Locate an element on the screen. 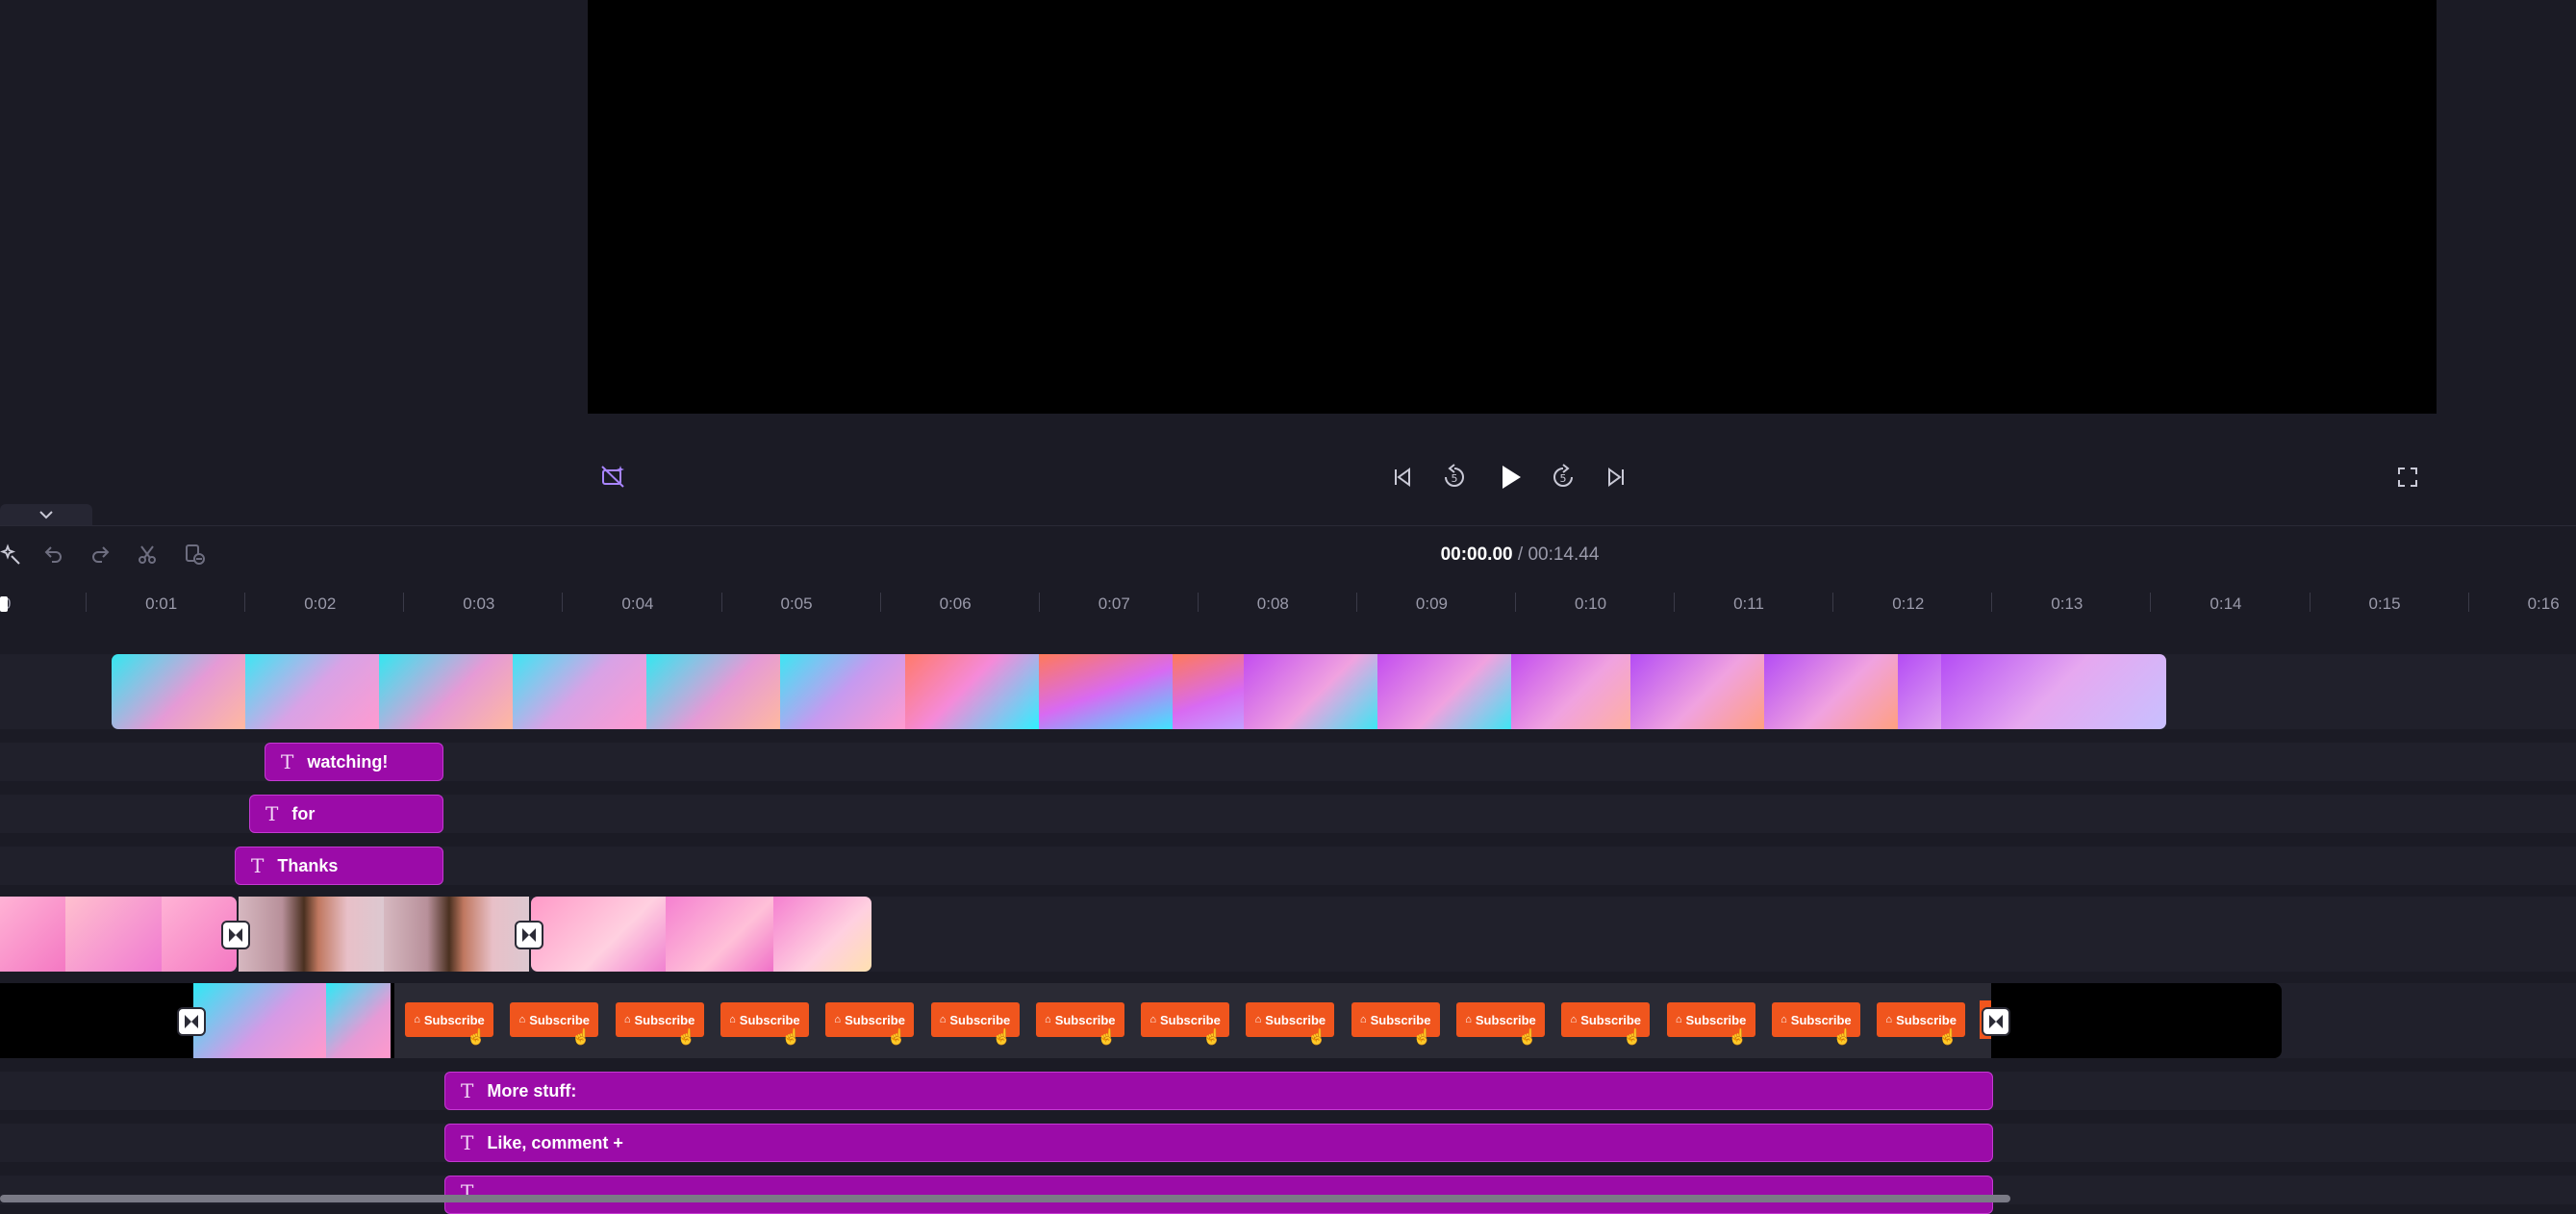  svg-text: 5 is located at coordinates (1564, 478).